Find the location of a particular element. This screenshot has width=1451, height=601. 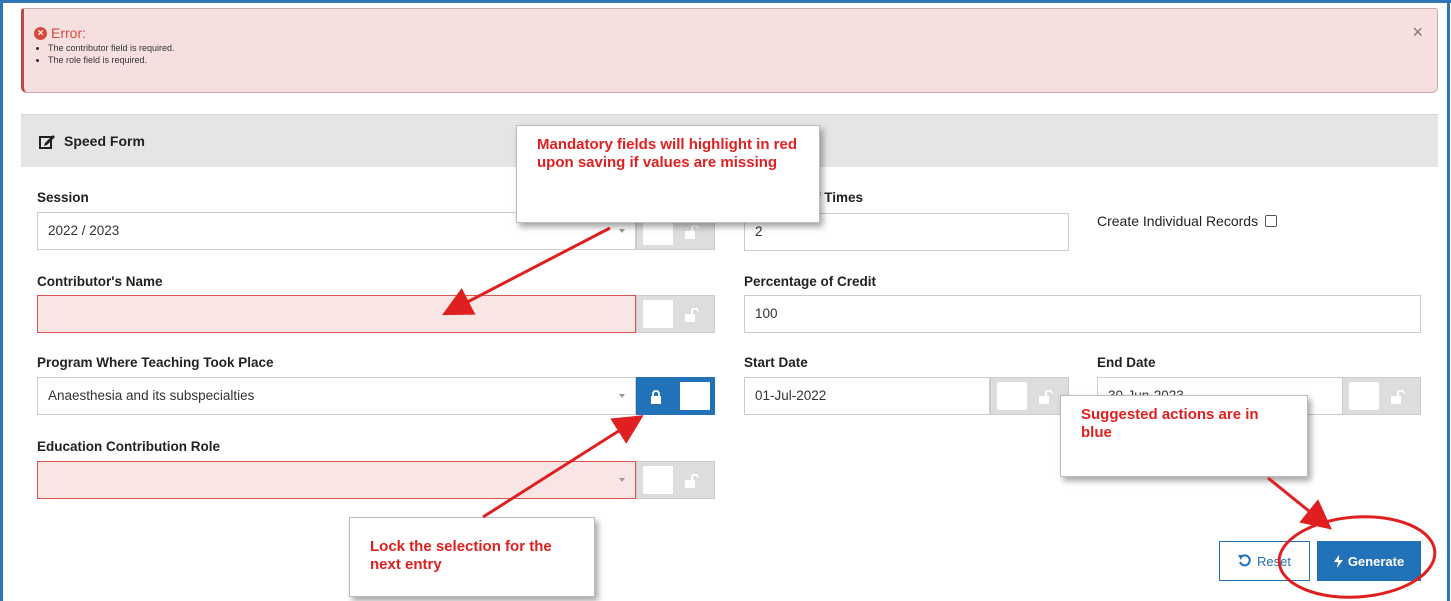

arrow-to-generate is located at coordinates (1300, 503).